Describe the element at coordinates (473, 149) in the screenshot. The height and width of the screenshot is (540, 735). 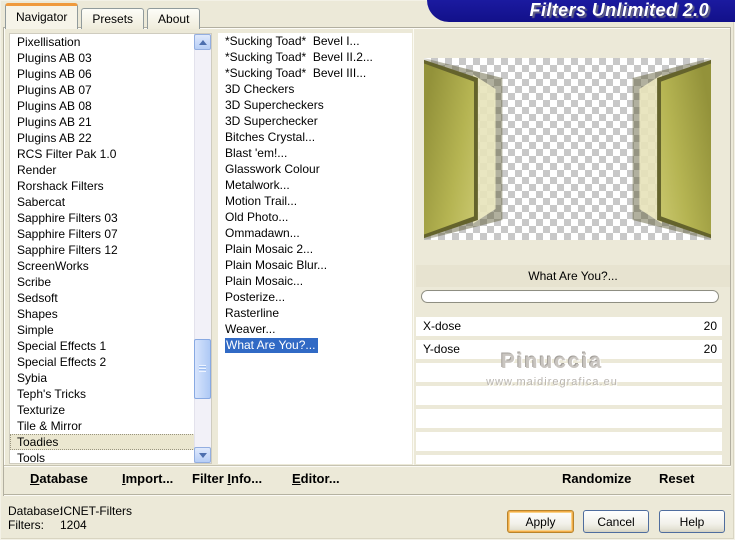
I see `preview-shape-left` at that location.